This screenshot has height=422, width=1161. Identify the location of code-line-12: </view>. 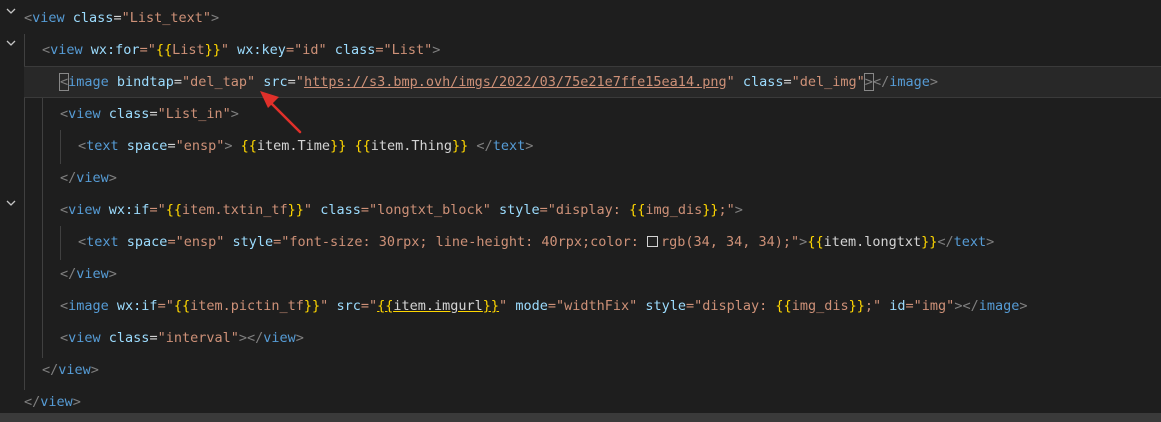
(580, 370).